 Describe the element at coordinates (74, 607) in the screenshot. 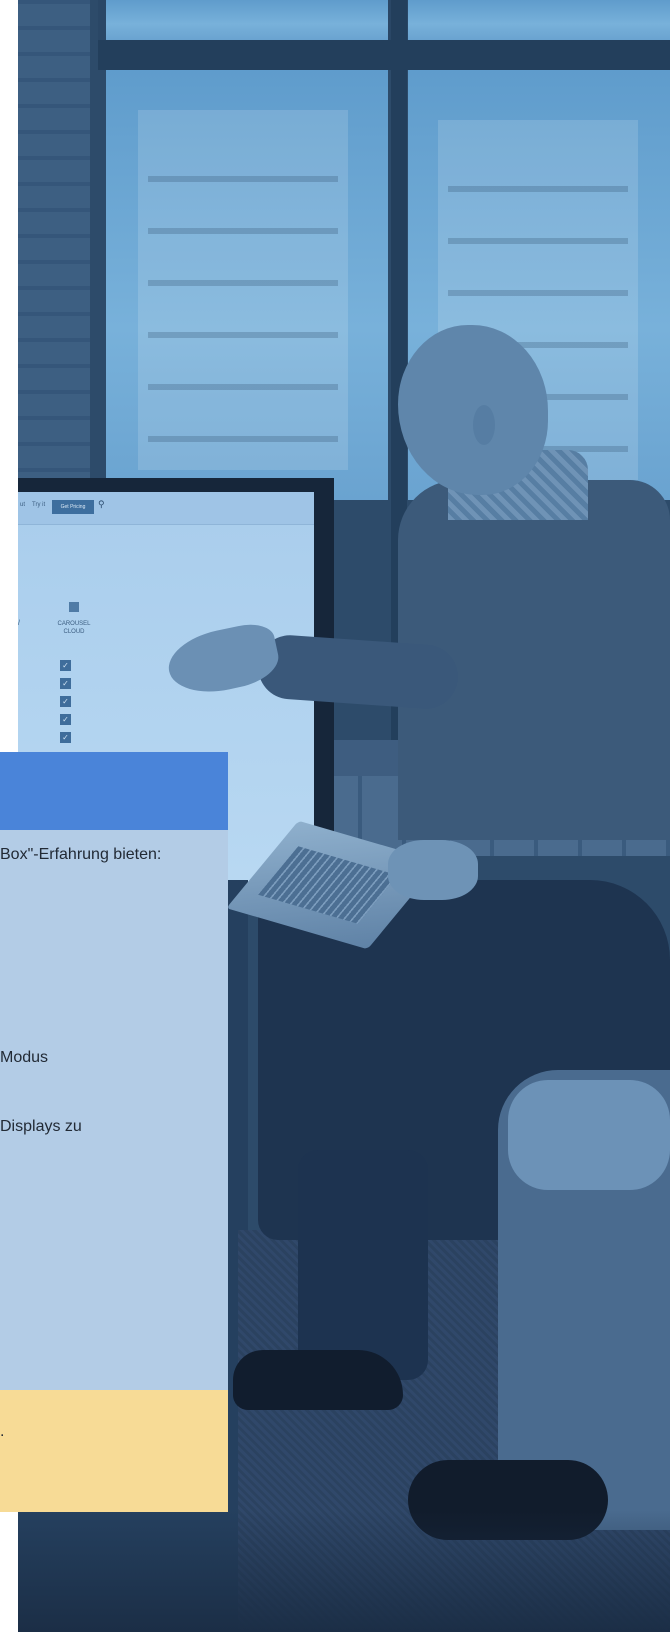

I see `product-icon` at that location.